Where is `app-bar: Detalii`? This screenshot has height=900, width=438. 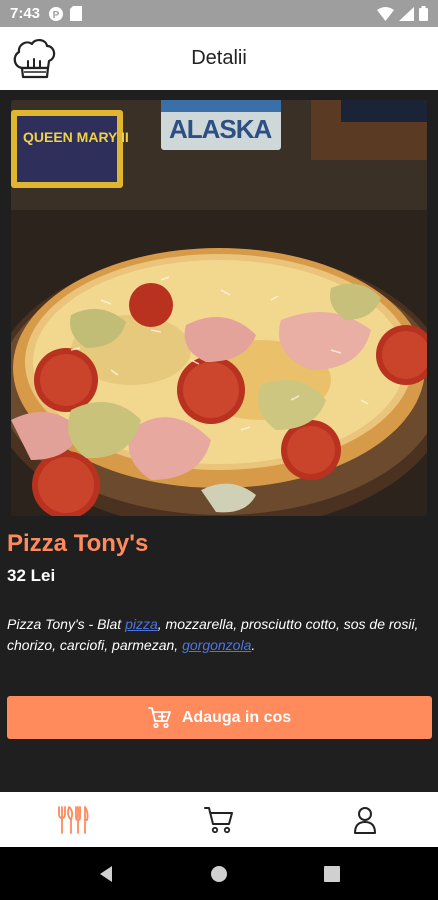 app-bar: Detalii is located at coordinates (219, 58).